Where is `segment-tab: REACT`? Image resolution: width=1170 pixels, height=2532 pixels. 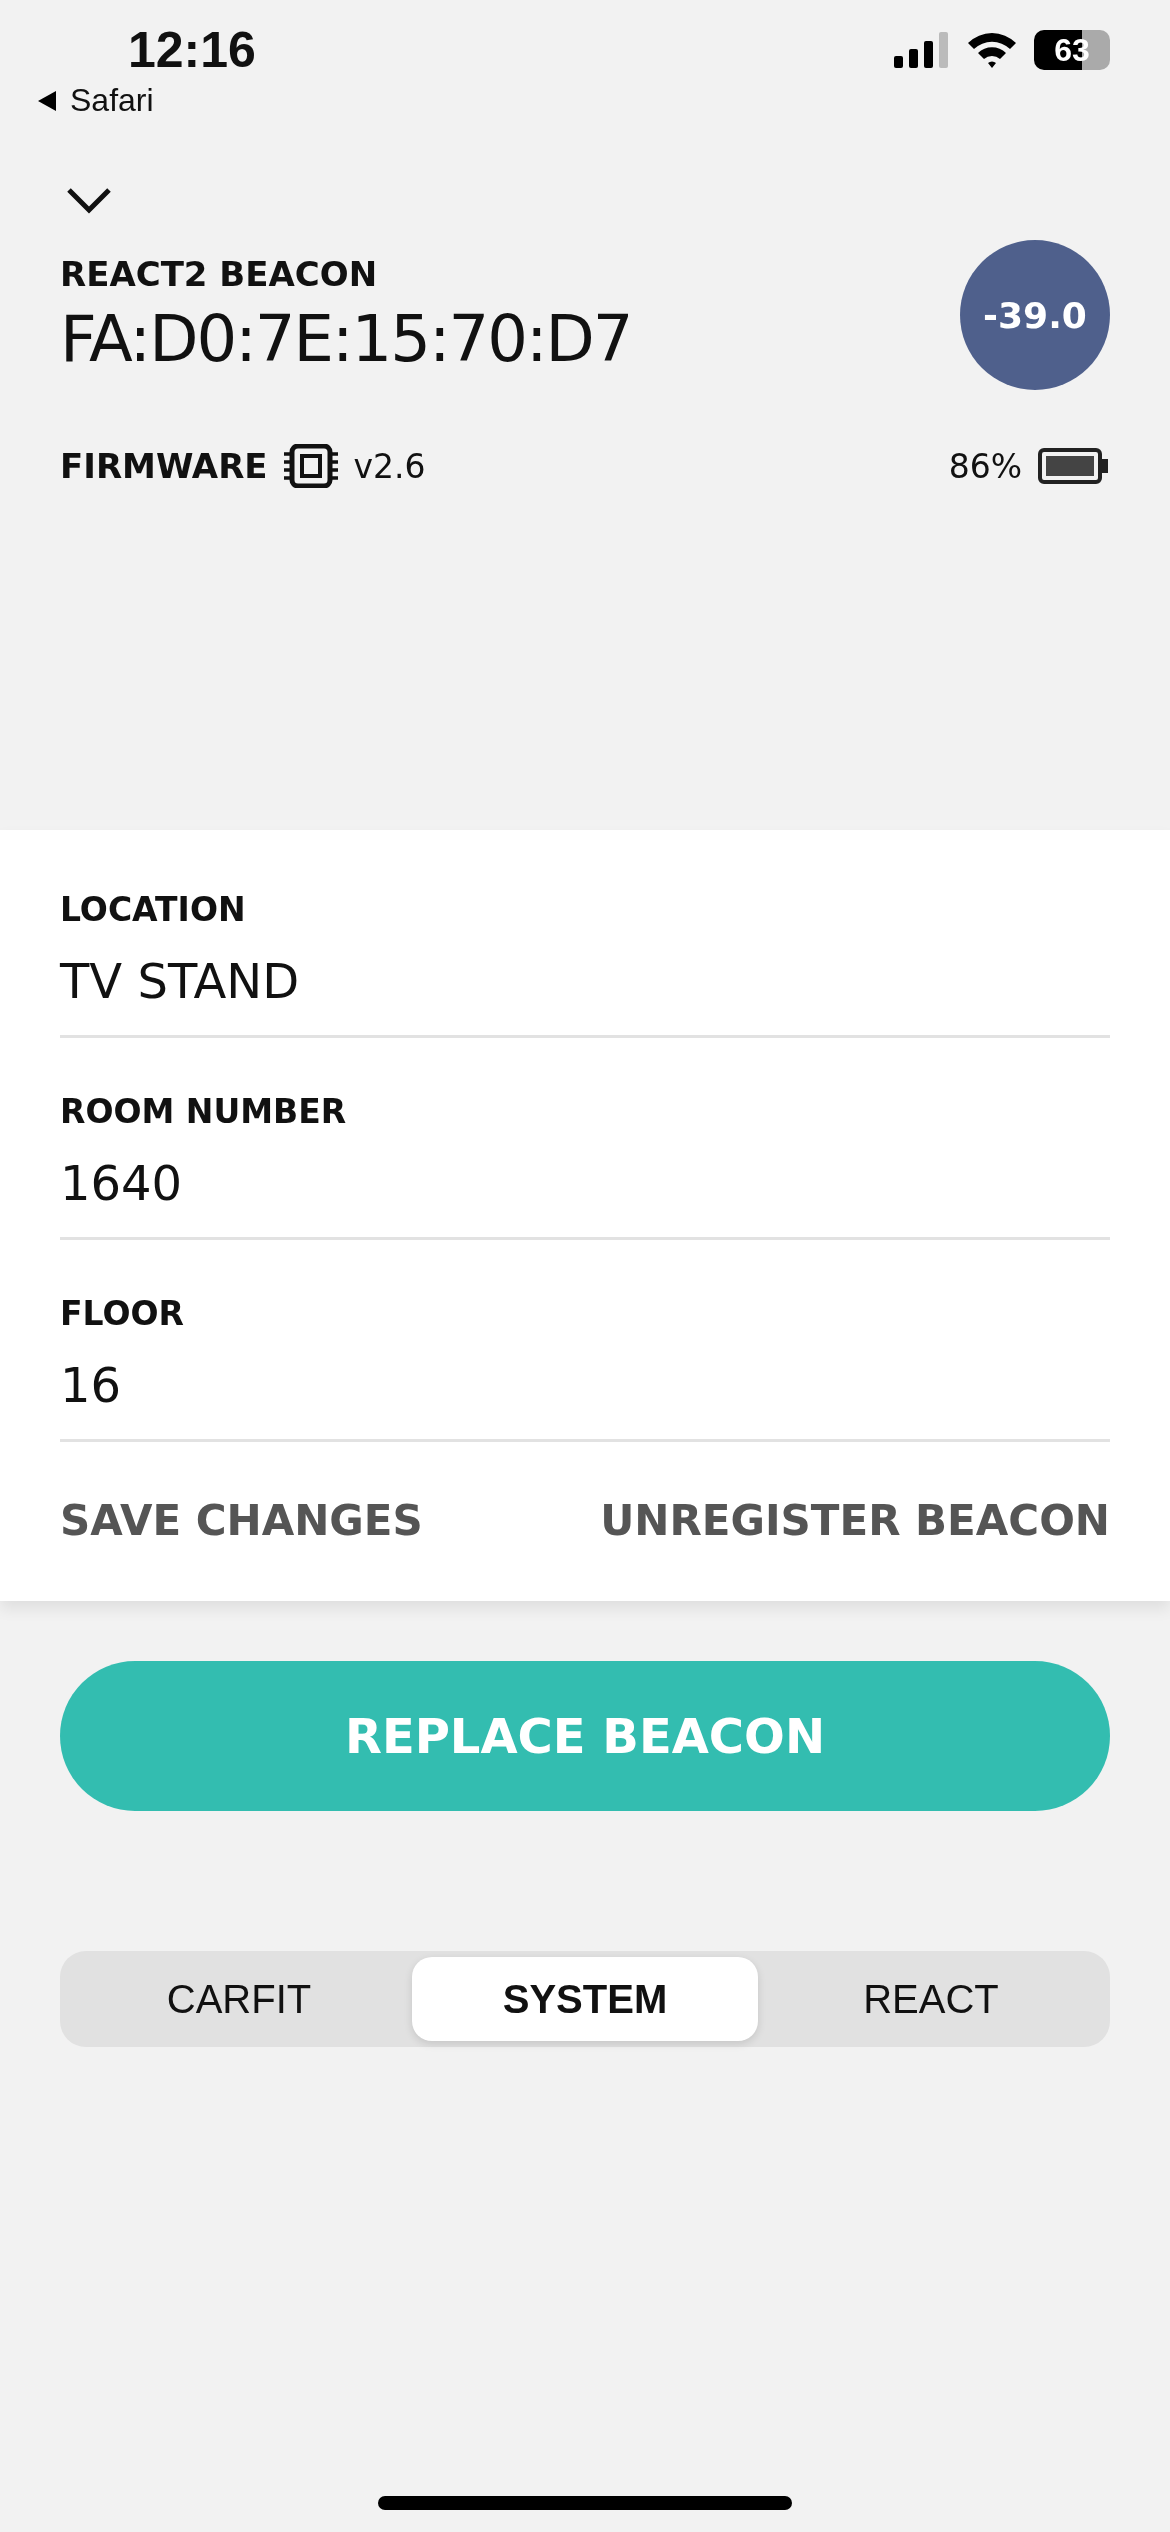
segment-tab: REACT is located at coordinates (931, 1999).